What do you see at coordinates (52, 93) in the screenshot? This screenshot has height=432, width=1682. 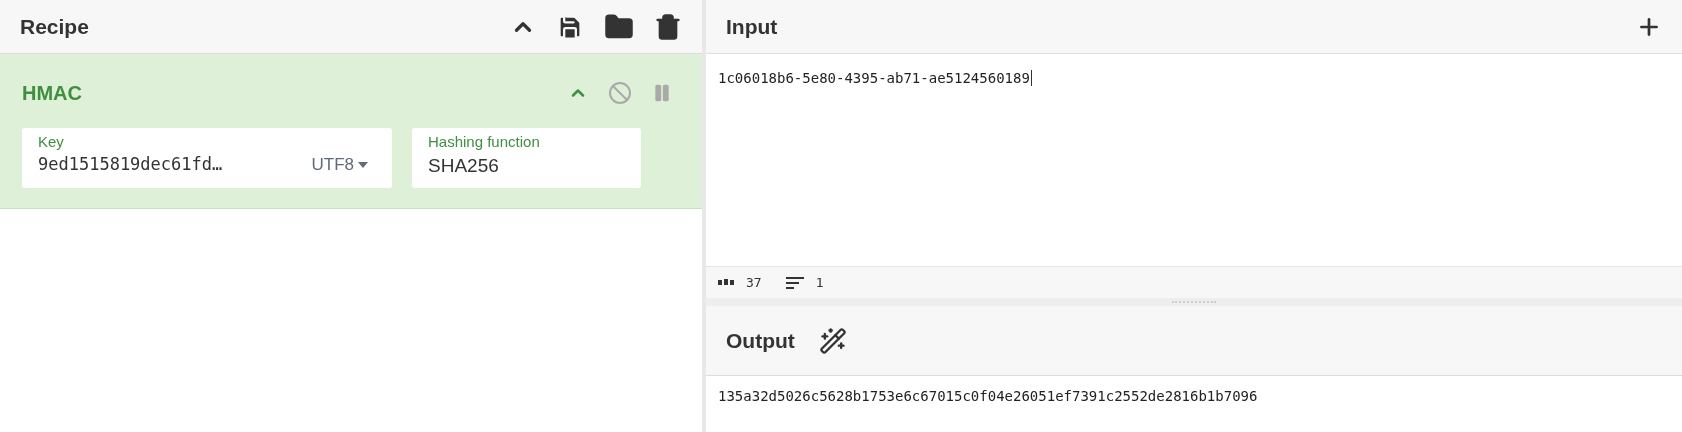 I see `operation-title: HMAC` at bounding box center [52, 93].